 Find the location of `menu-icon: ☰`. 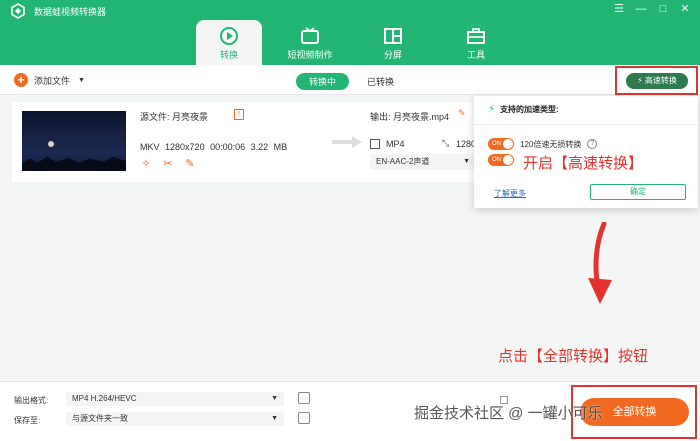

menu-icon: ☰ is located at coordinates (619, 9).